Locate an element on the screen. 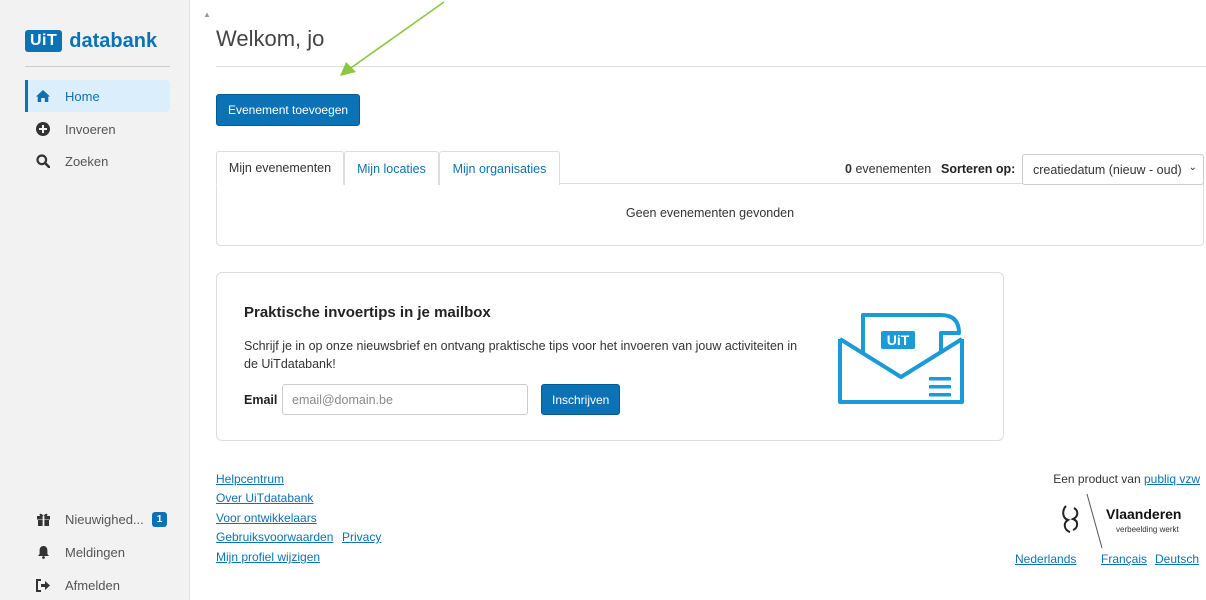 This screenshot has width=1206, height=600. footer-link-privacy: Privacy is located at coordinates (361, 537).